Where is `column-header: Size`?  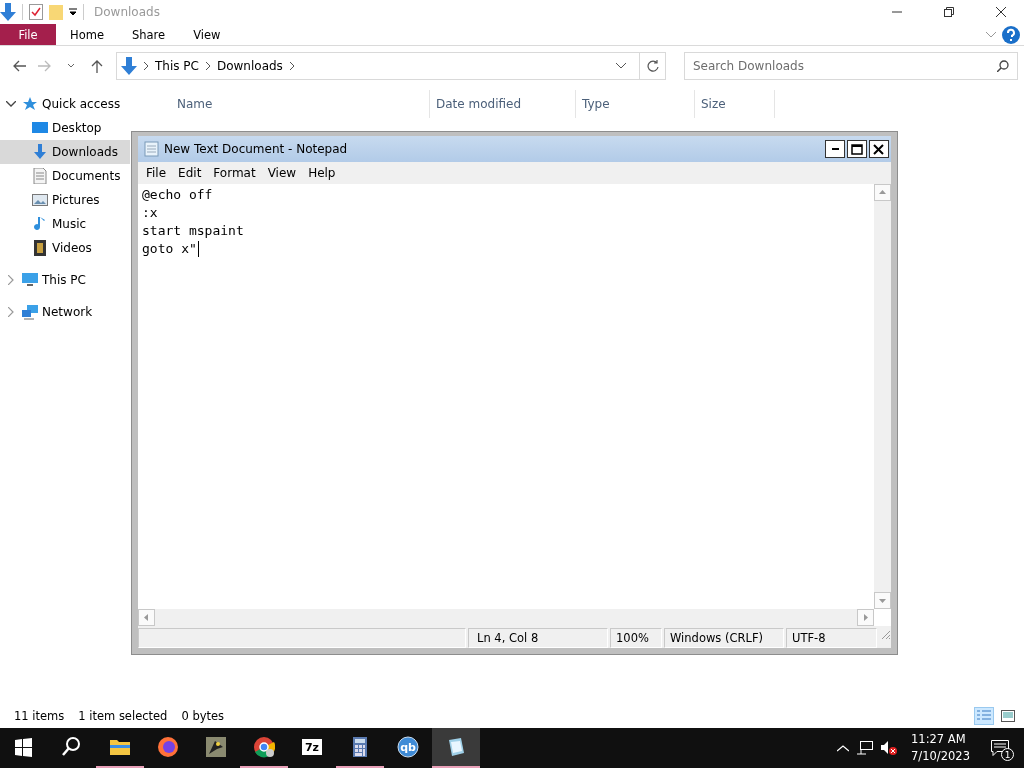
column-header: Size is located at coordinates (735, 104).